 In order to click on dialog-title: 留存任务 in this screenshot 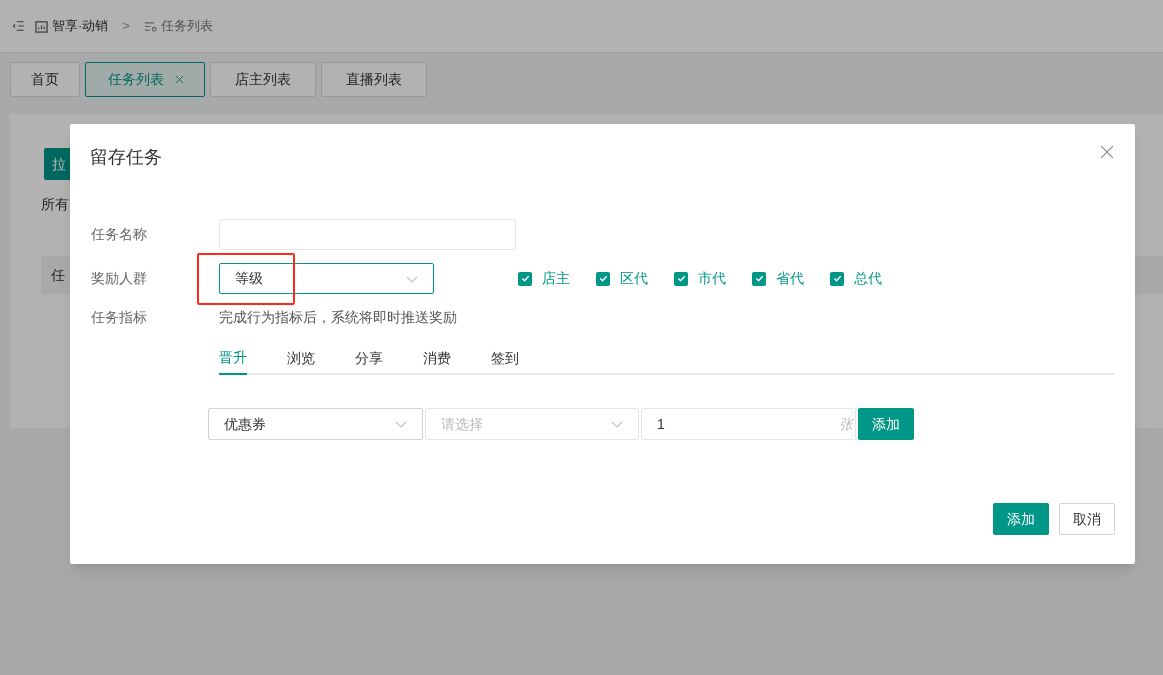, I will do `click(126, 157)`.